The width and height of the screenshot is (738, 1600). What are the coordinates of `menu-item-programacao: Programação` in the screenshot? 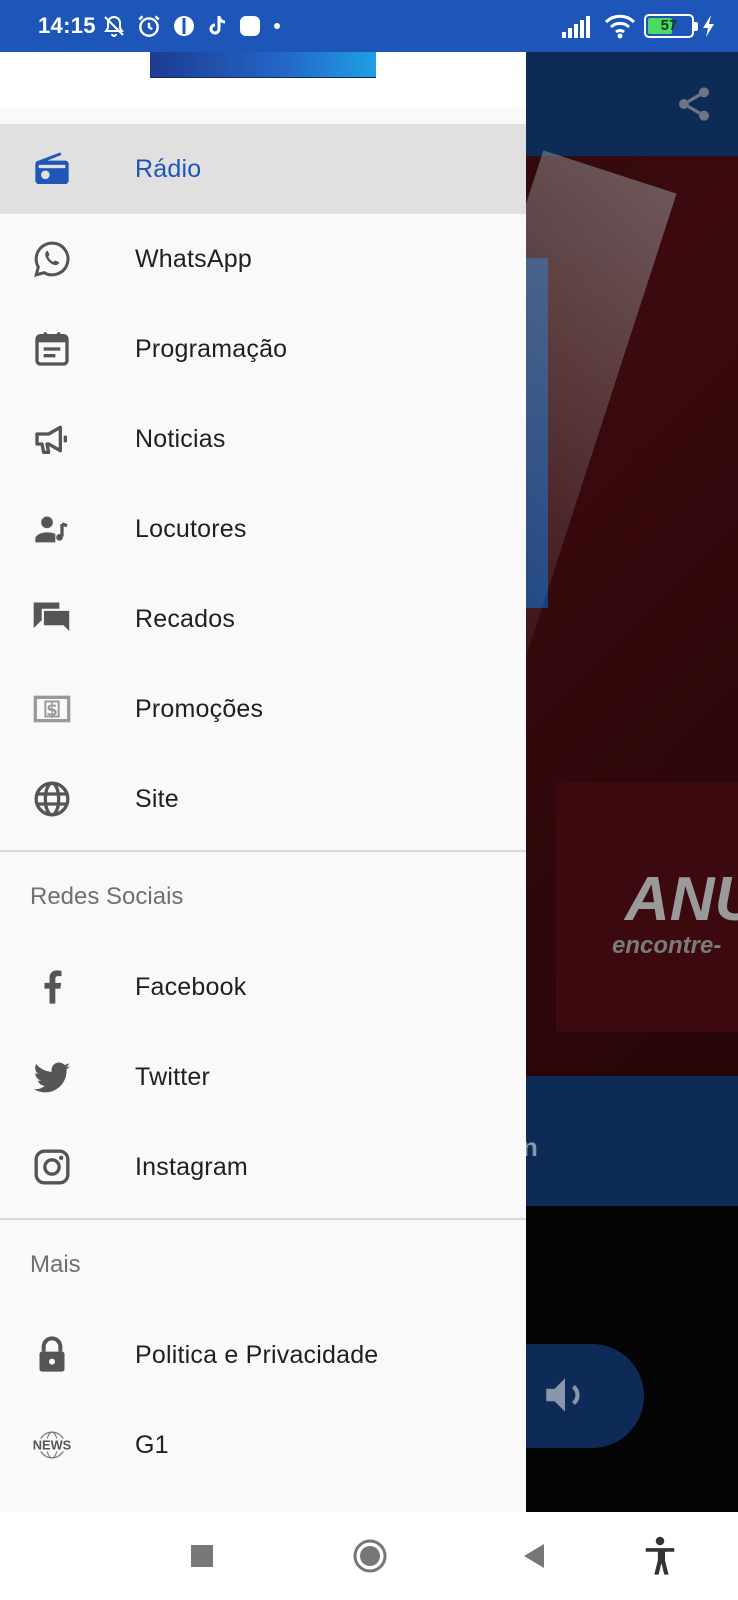 It's located at (263, 349).